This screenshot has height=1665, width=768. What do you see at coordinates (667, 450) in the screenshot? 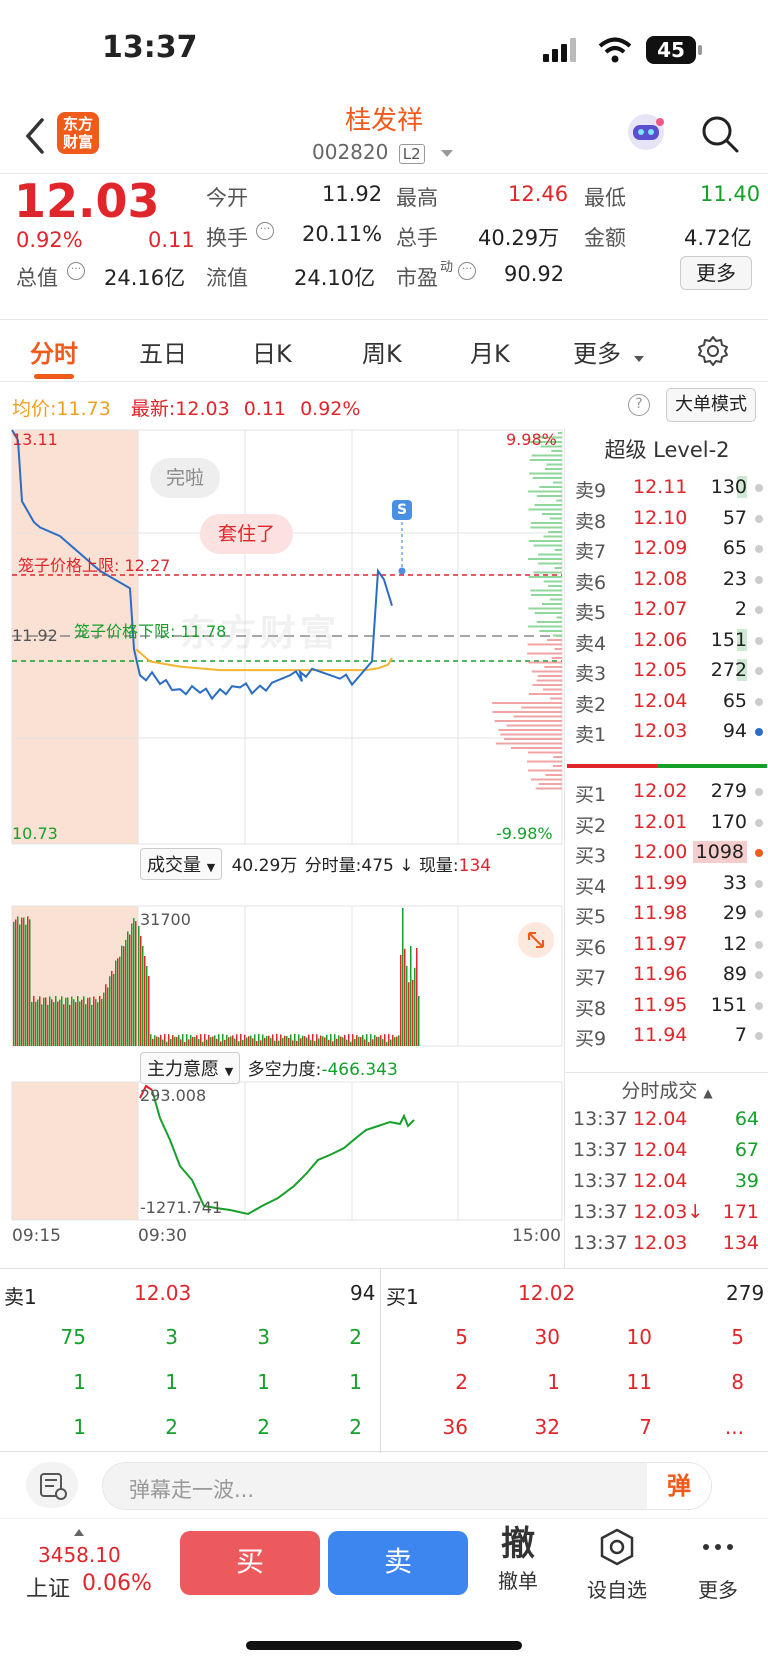
I see `level2-title: 超级 Level-2` at bounding box center [667, 450].